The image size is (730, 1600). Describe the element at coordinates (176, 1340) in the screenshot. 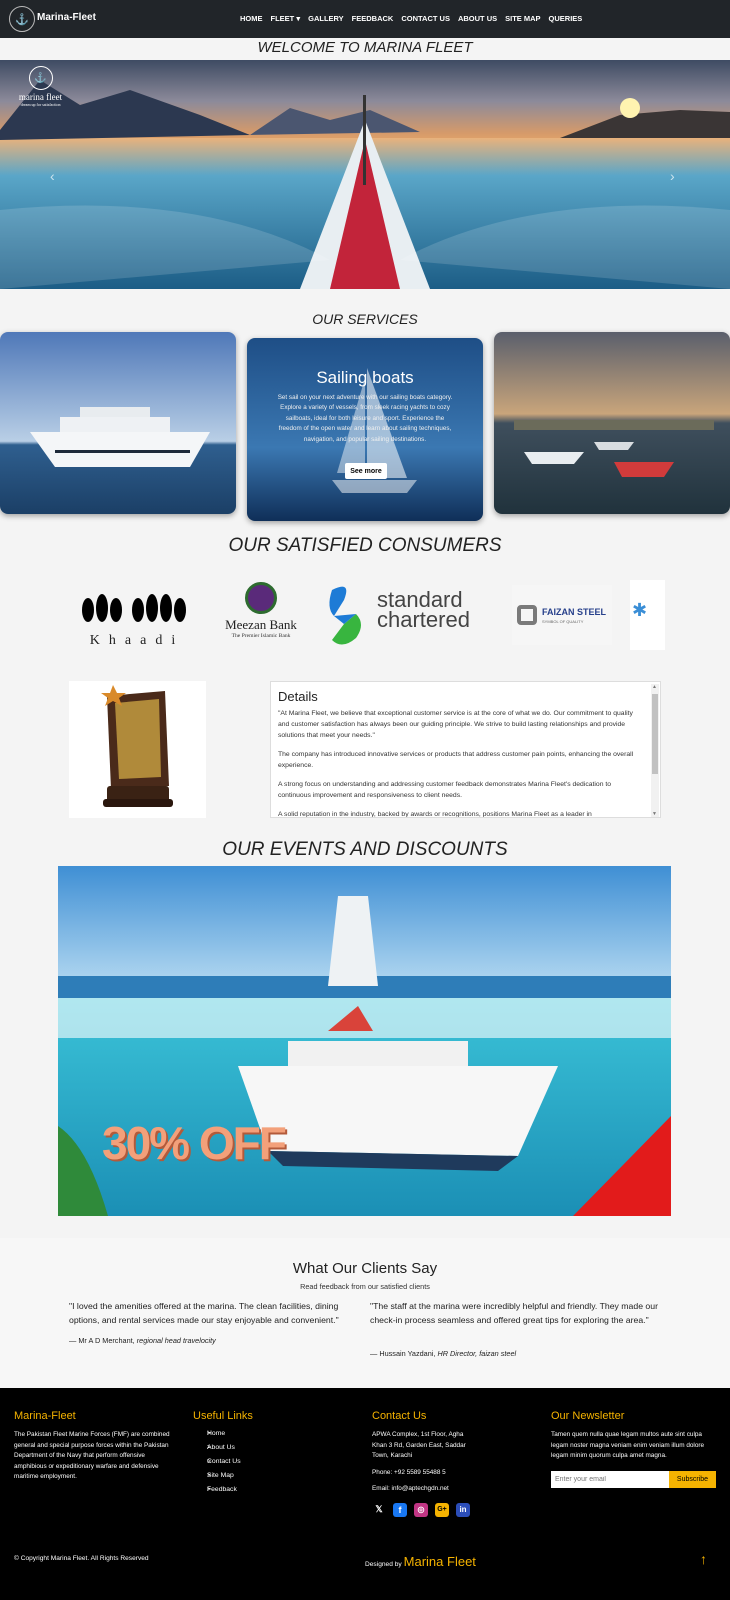

I see `author-1-role: regional head travelocity` at that location.